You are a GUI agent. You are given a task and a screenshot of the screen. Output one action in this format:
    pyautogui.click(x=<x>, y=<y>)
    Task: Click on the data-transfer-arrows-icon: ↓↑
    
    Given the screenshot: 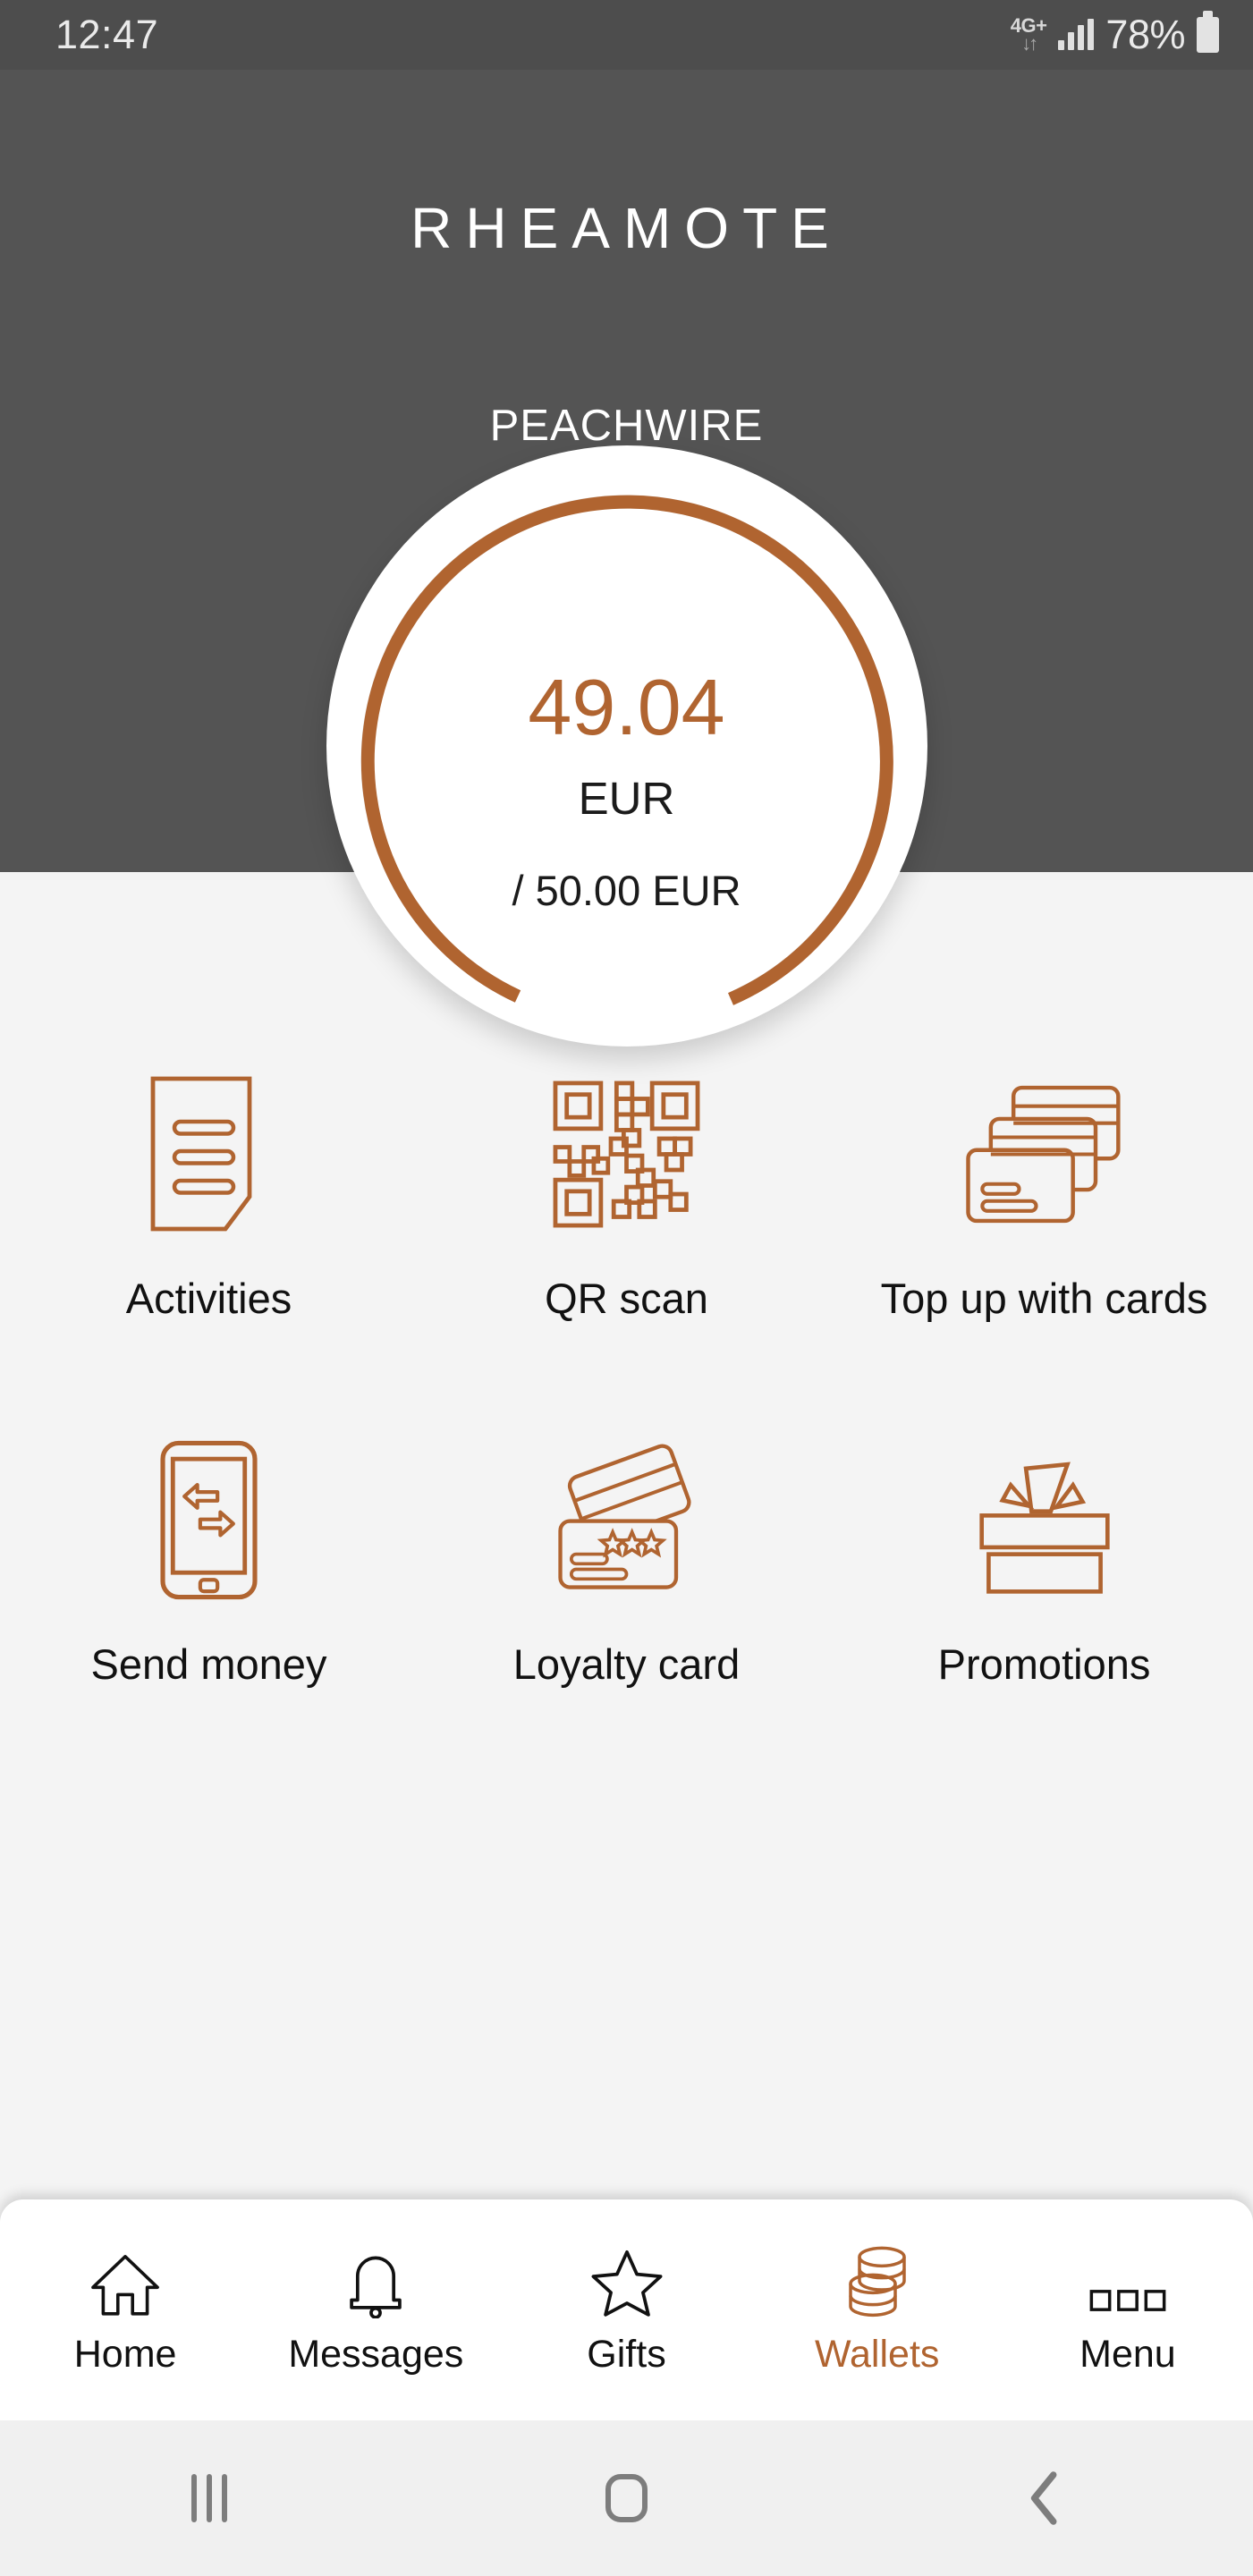 What is the action you would take?
    pyautogui.click(x=1029, y=43)
    